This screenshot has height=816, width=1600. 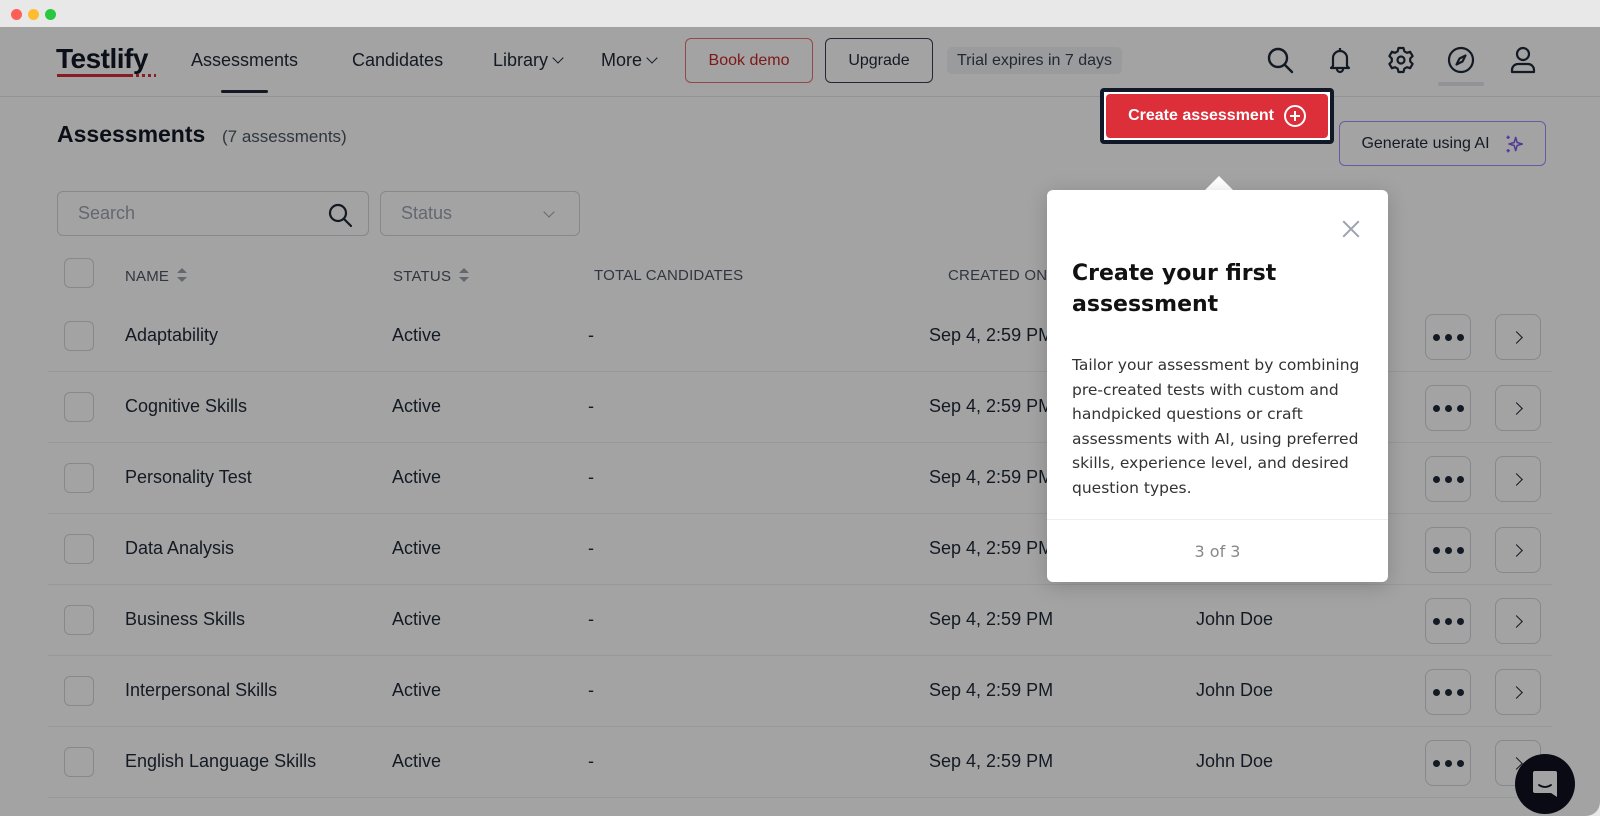 I want to click on title-bar, so click(x=800, y=13).